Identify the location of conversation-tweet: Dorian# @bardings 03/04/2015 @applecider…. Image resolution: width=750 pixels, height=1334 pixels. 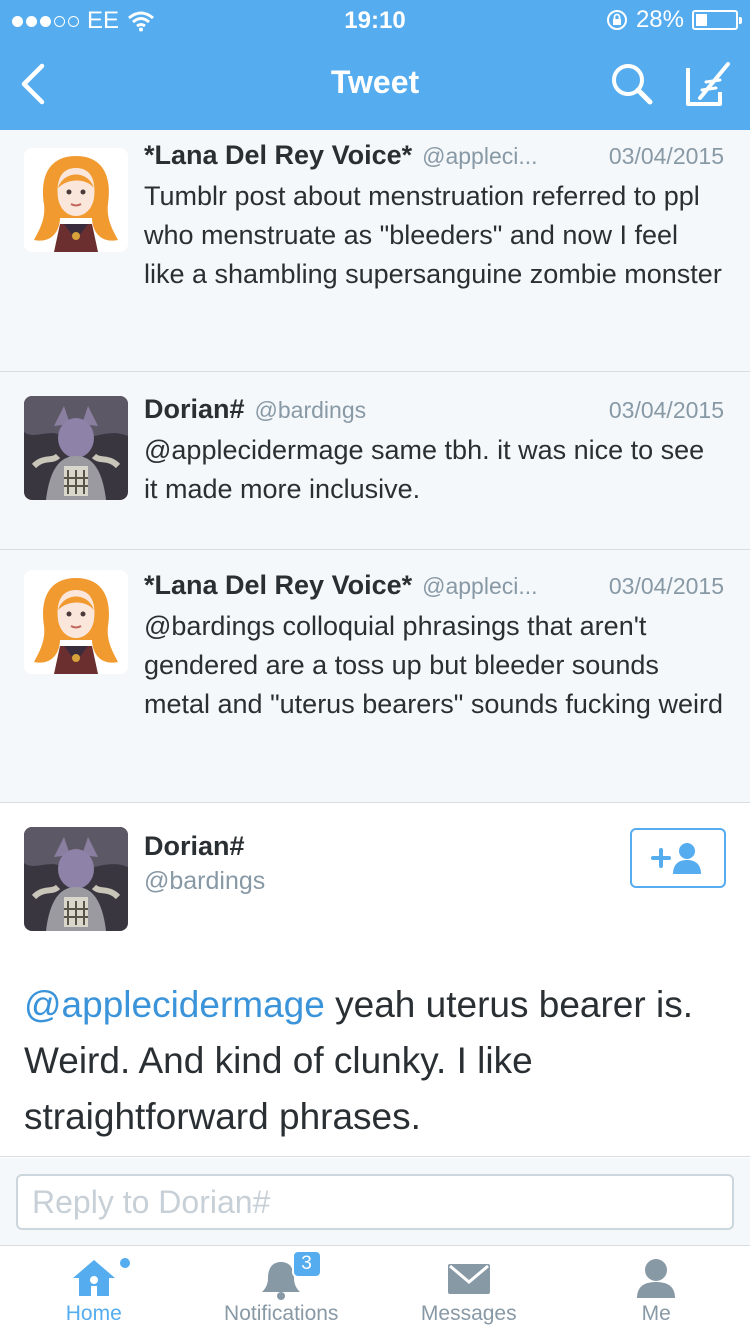
(375, 461).